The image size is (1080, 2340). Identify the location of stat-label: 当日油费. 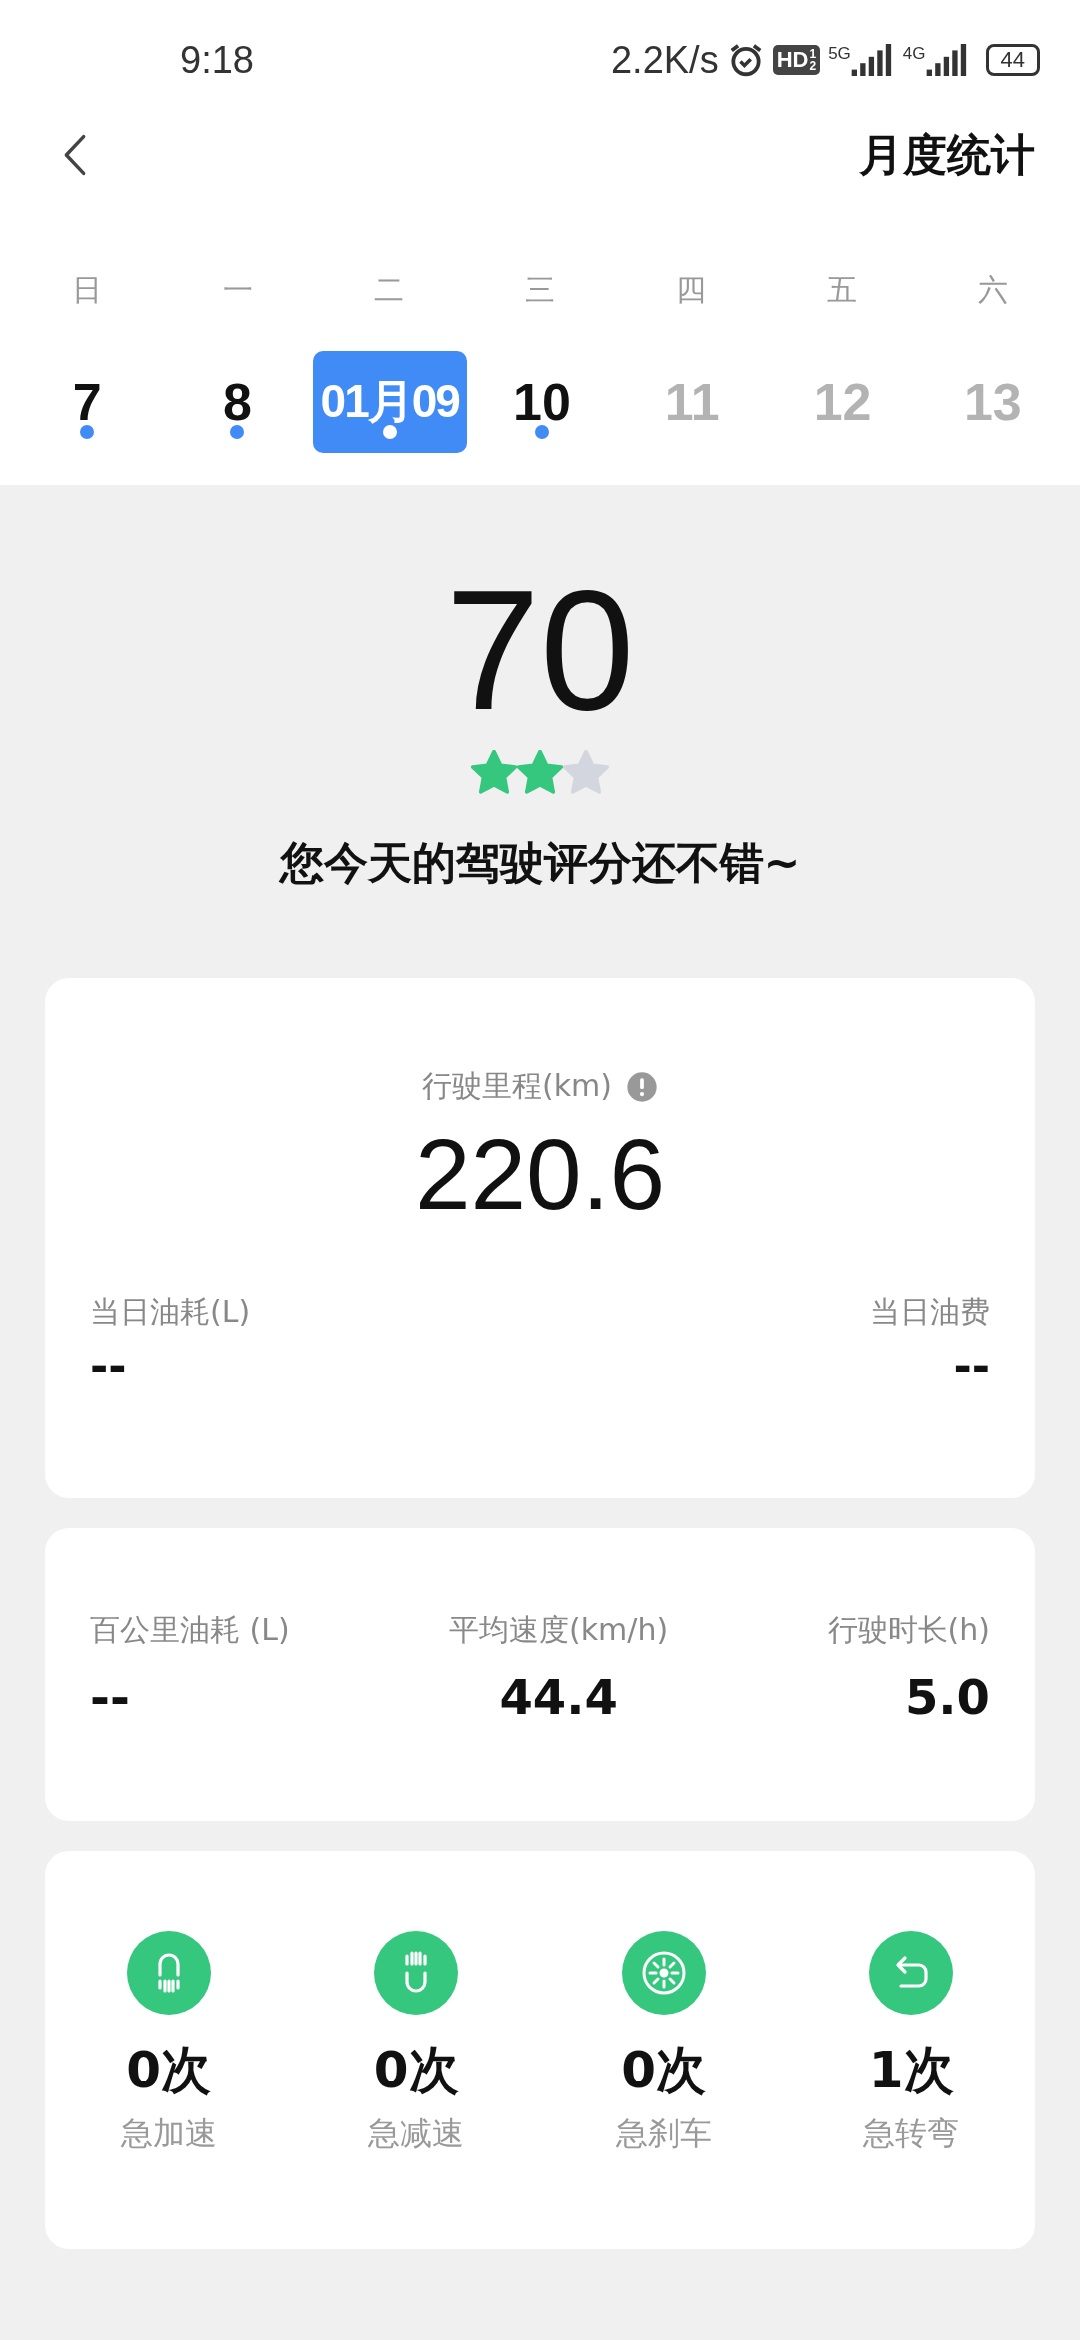
(930, 1312).